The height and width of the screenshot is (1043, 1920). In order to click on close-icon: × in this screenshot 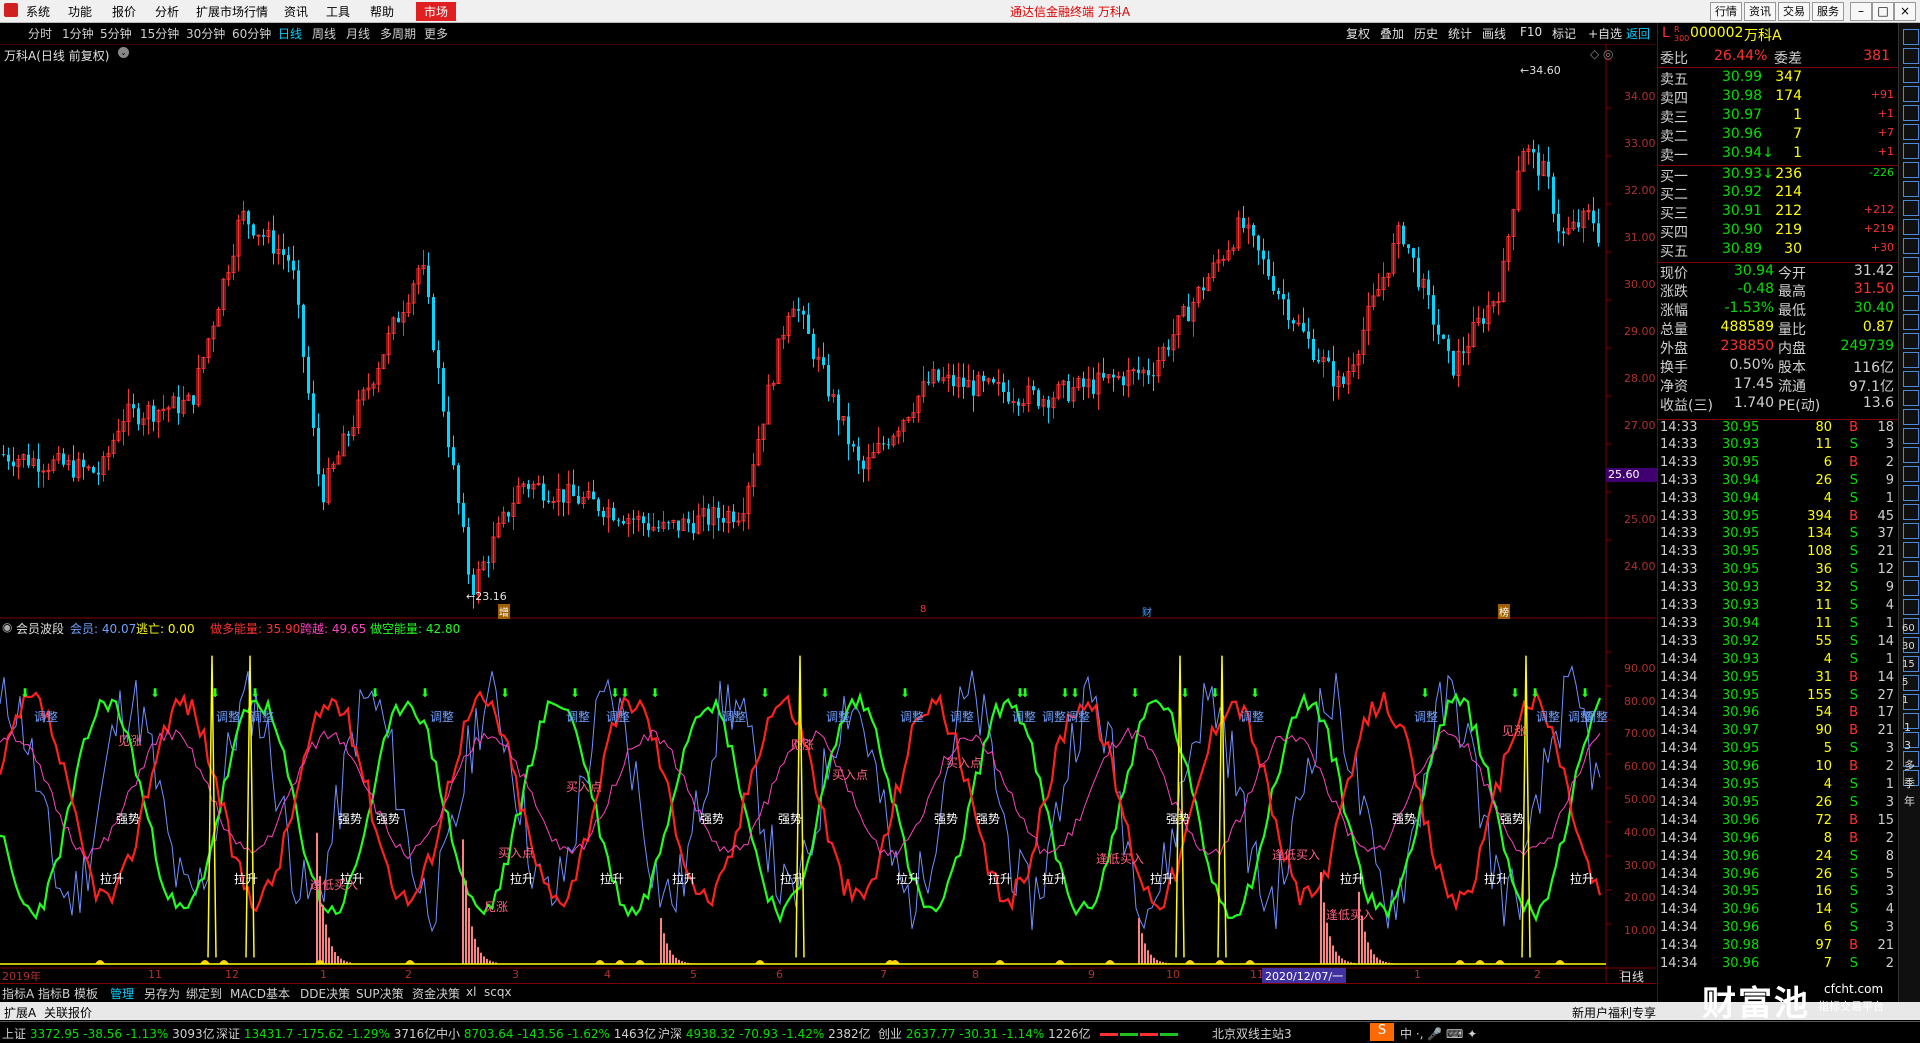, I will do `click(1905, 11)`.